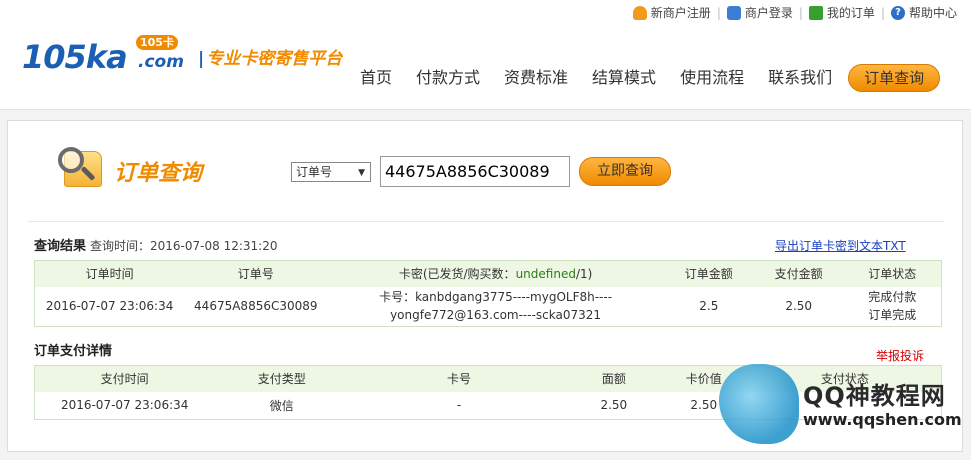  I want to click on my-orders-link: 我的订单, so click(841, 12).